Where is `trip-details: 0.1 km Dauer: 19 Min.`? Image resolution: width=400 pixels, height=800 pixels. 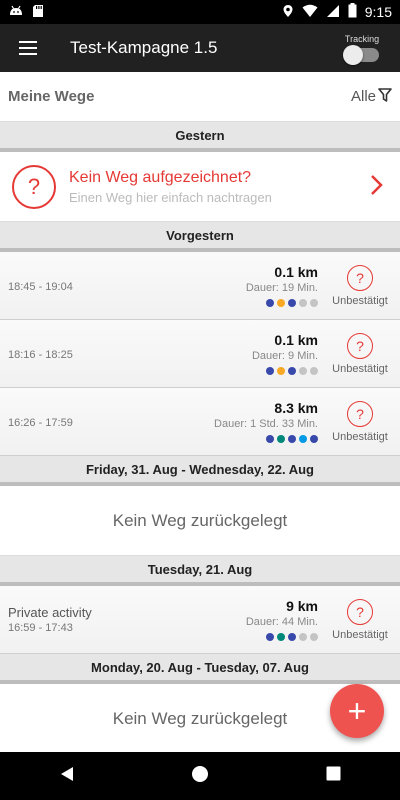 trip-details: 0.1 km Dauer: 19 Min. is located at coordinates (235, 285).